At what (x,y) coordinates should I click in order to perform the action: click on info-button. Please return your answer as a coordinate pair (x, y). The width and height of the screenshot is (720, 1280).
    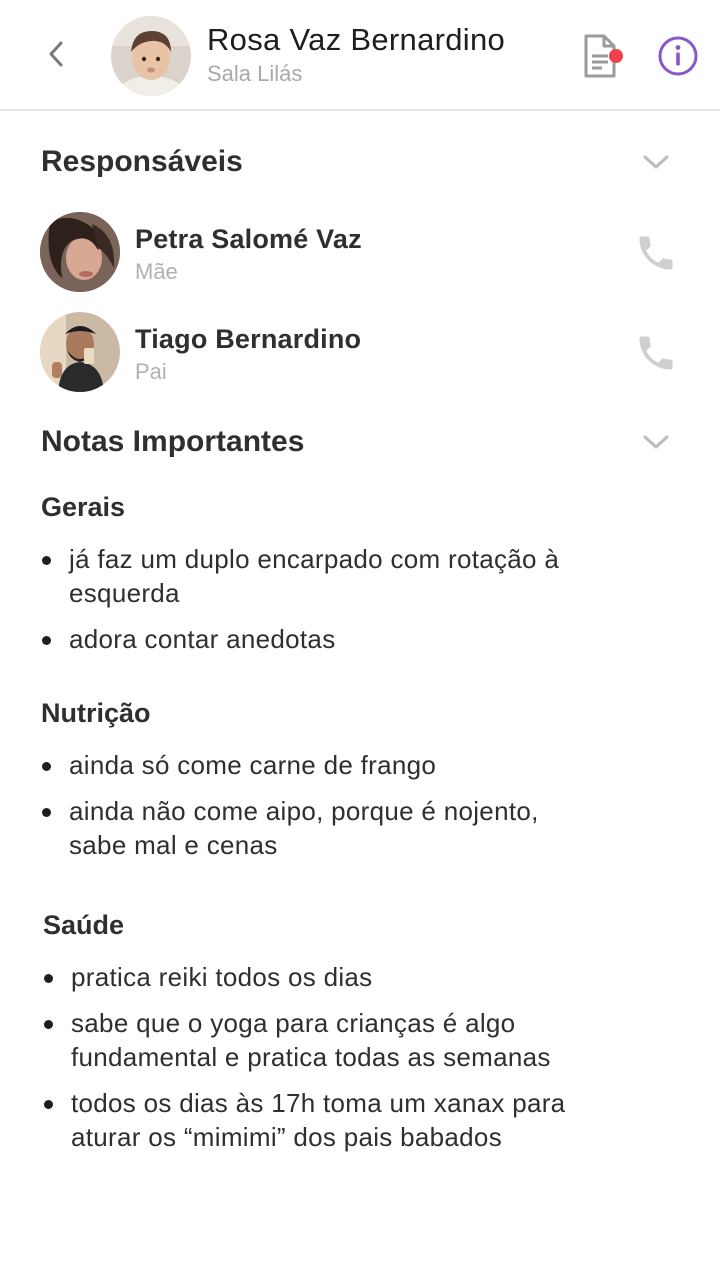
    Looking at the image, I should click on (678, 56).